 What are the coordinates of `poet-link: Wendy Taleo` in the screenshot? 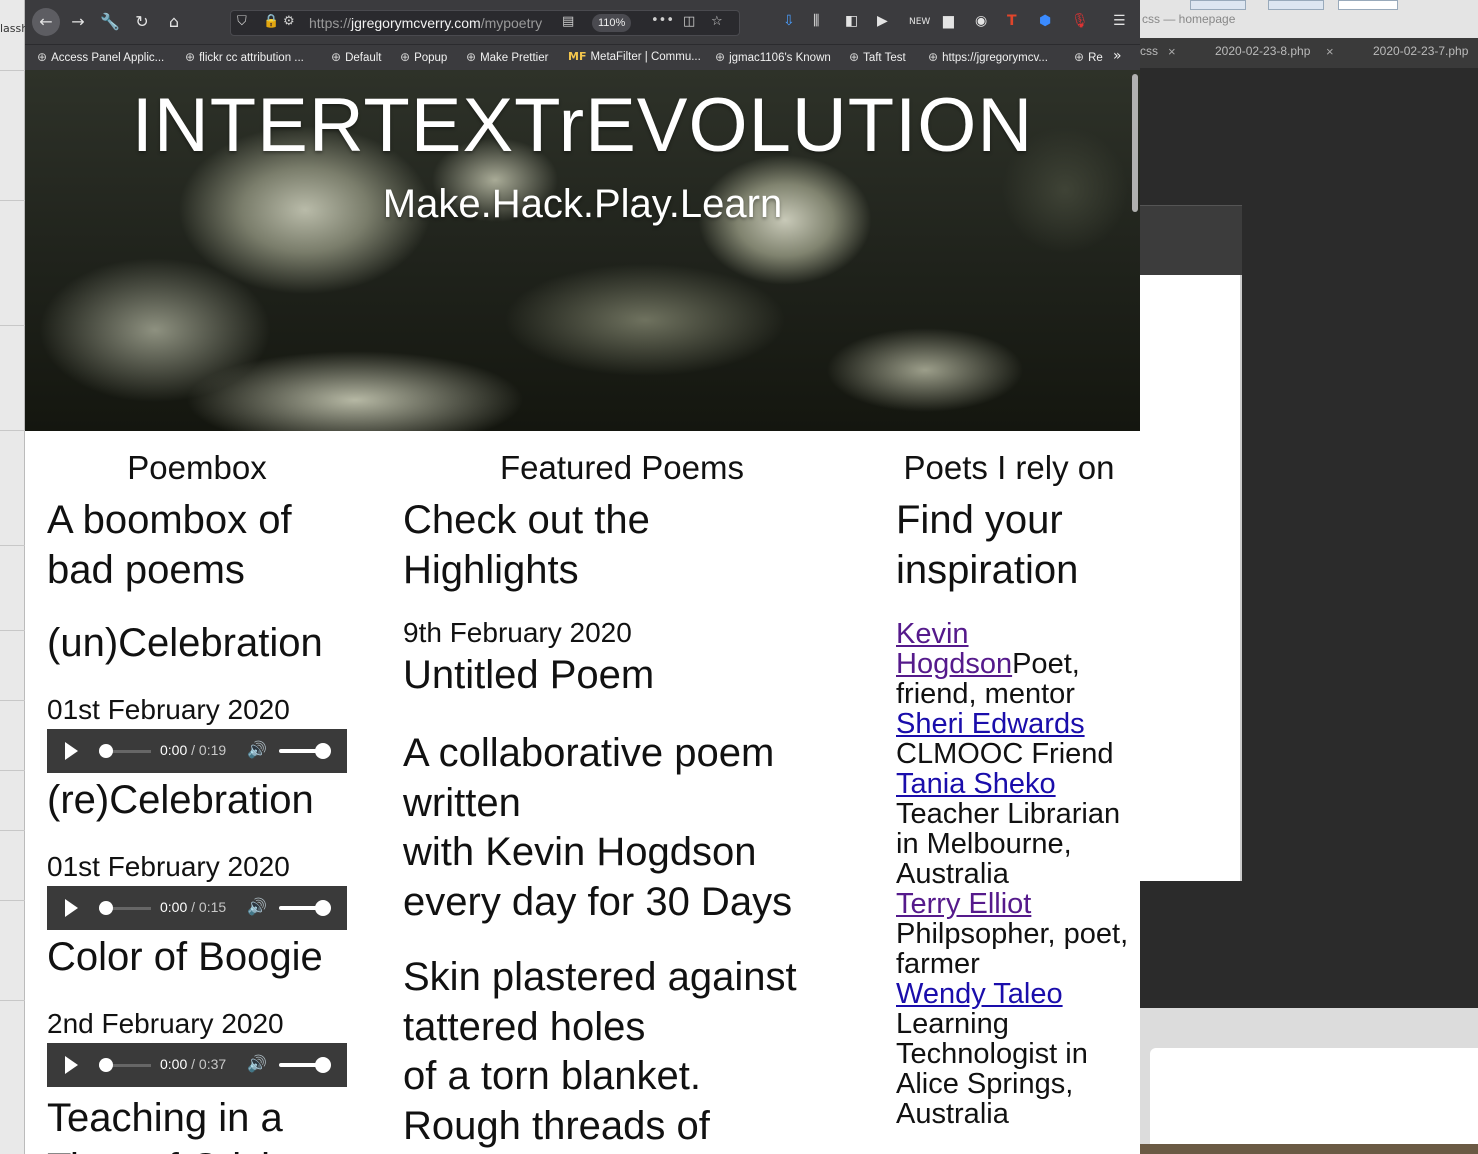 It's located at (979, 994).